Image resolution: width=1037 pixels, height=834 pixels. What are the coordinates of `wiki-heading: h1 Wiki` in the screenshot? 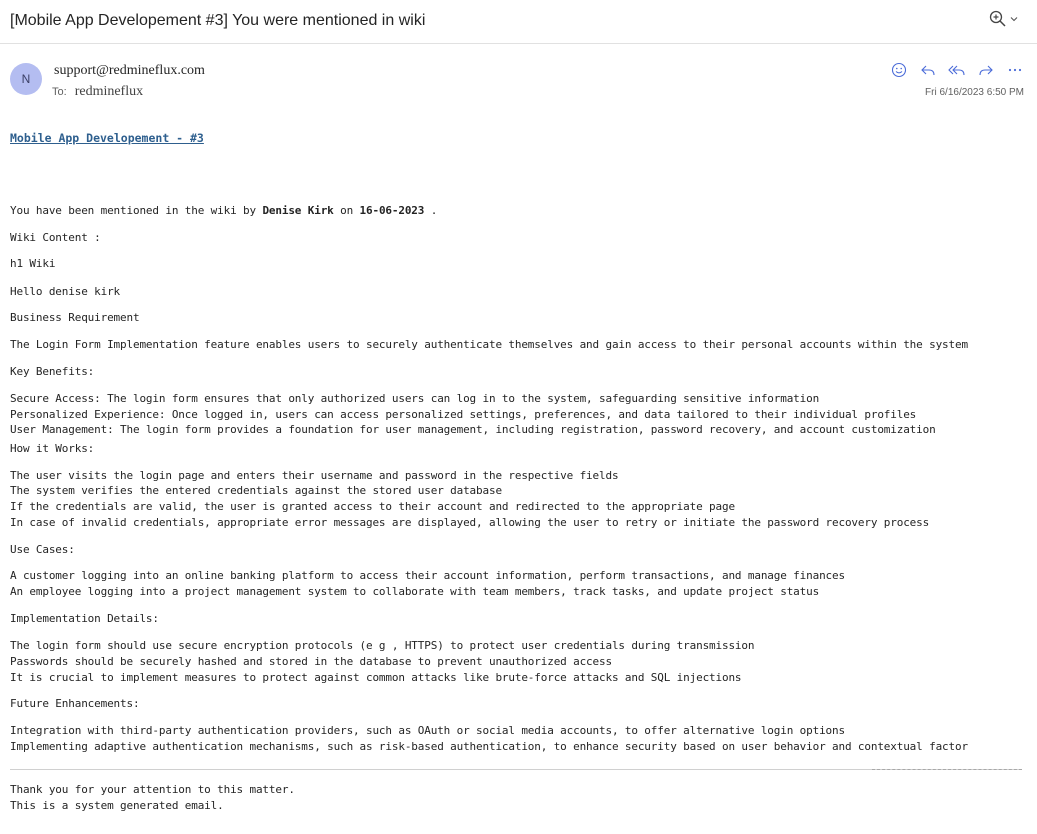 It's located at (33, 263).